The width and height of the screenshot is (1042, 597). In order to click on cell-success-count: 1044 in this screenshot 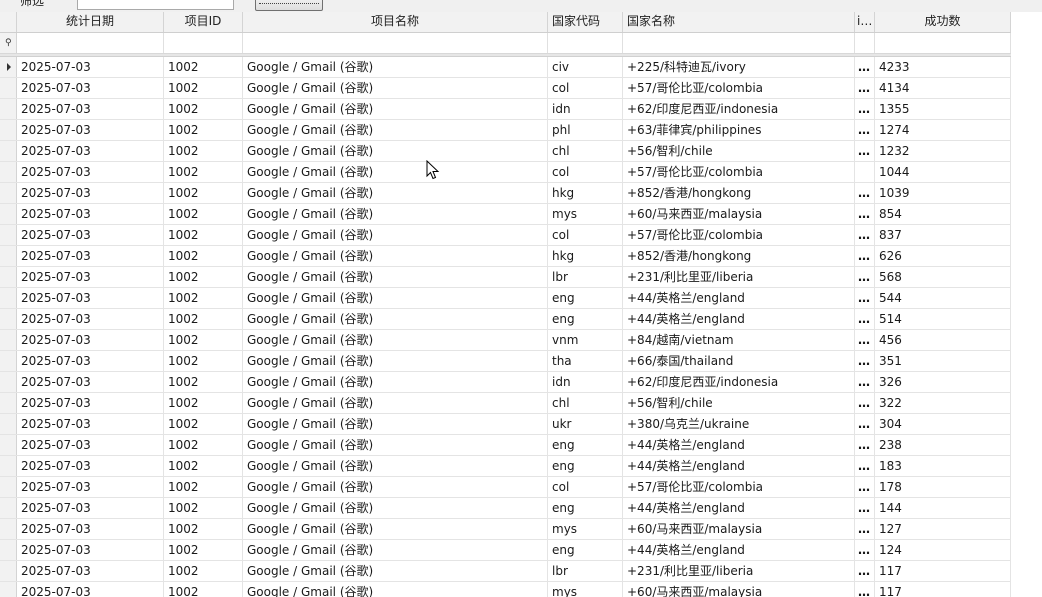, I will do `click(943, 172)`.